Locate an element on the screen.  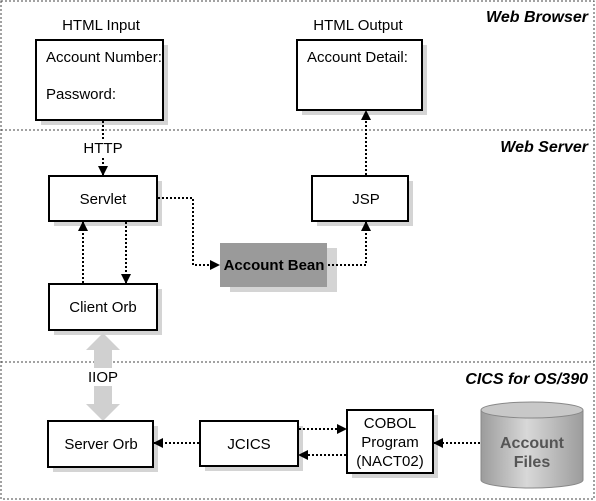
jcics-label: JCICS is located at coordinates (248, 444).